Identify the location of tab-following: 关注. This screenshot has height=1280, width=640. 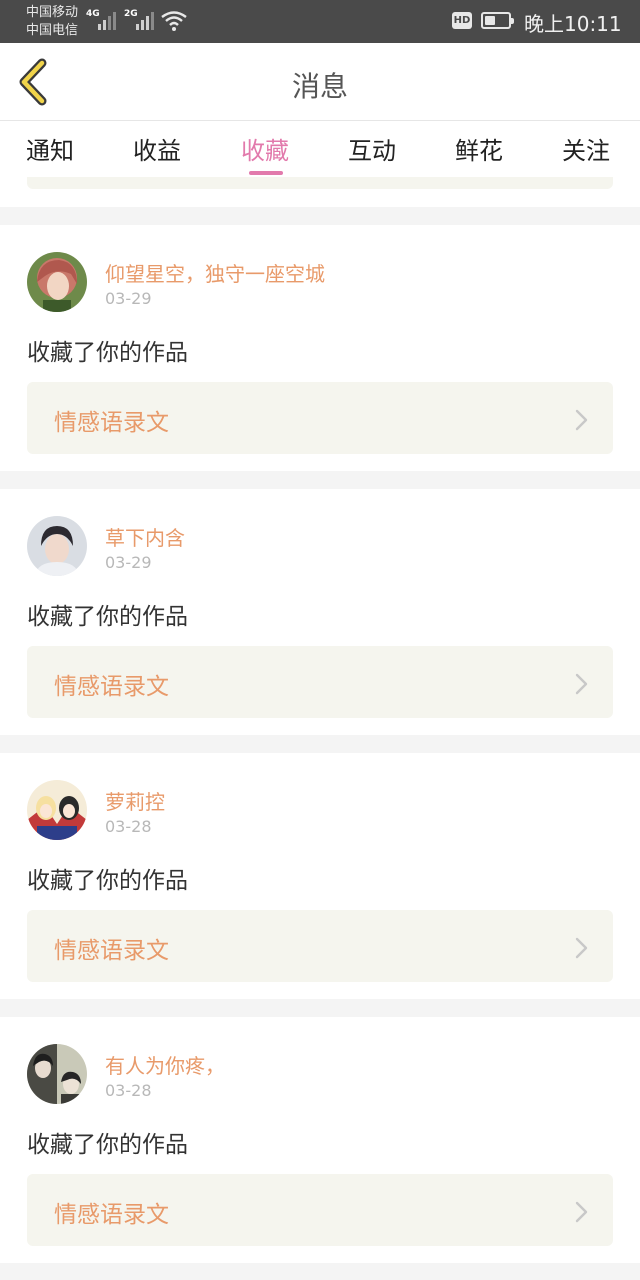
(586, 148).